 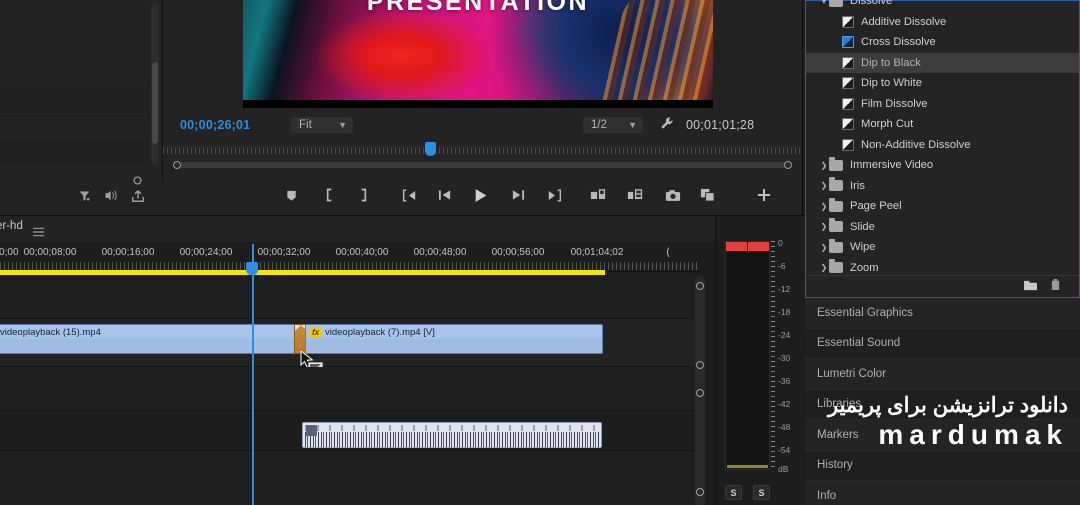 I want to click on panel-tab-markers: Markers, so click(x=942, y=435).